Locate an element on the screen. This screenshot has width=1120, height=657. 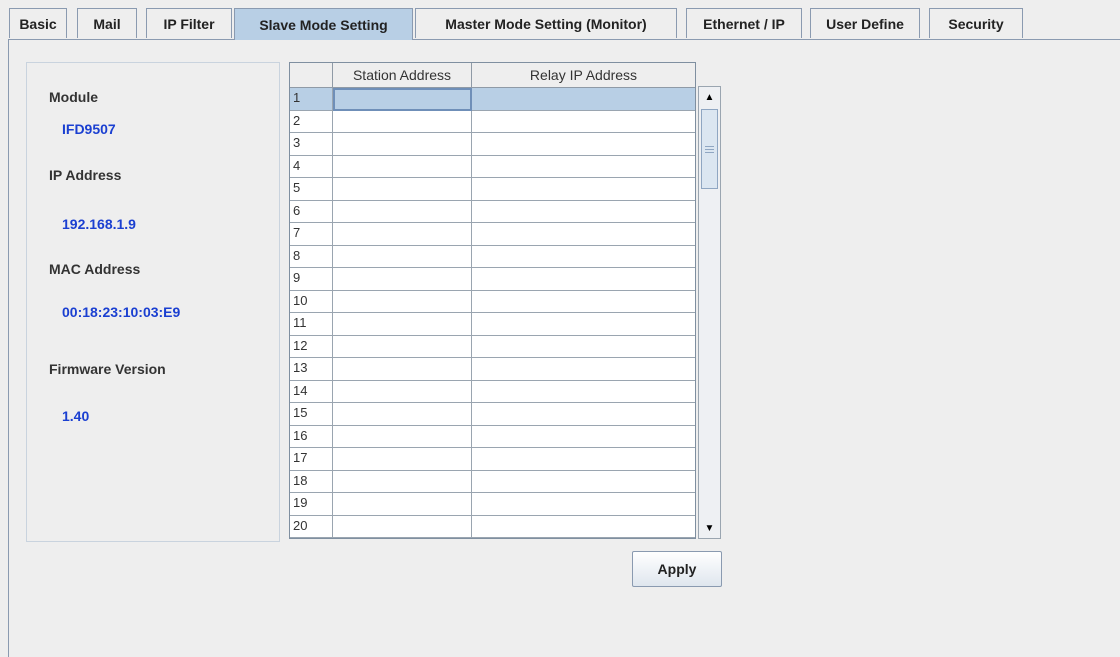
column-header-station-address: Station Address is located at coordinates (402, 75).